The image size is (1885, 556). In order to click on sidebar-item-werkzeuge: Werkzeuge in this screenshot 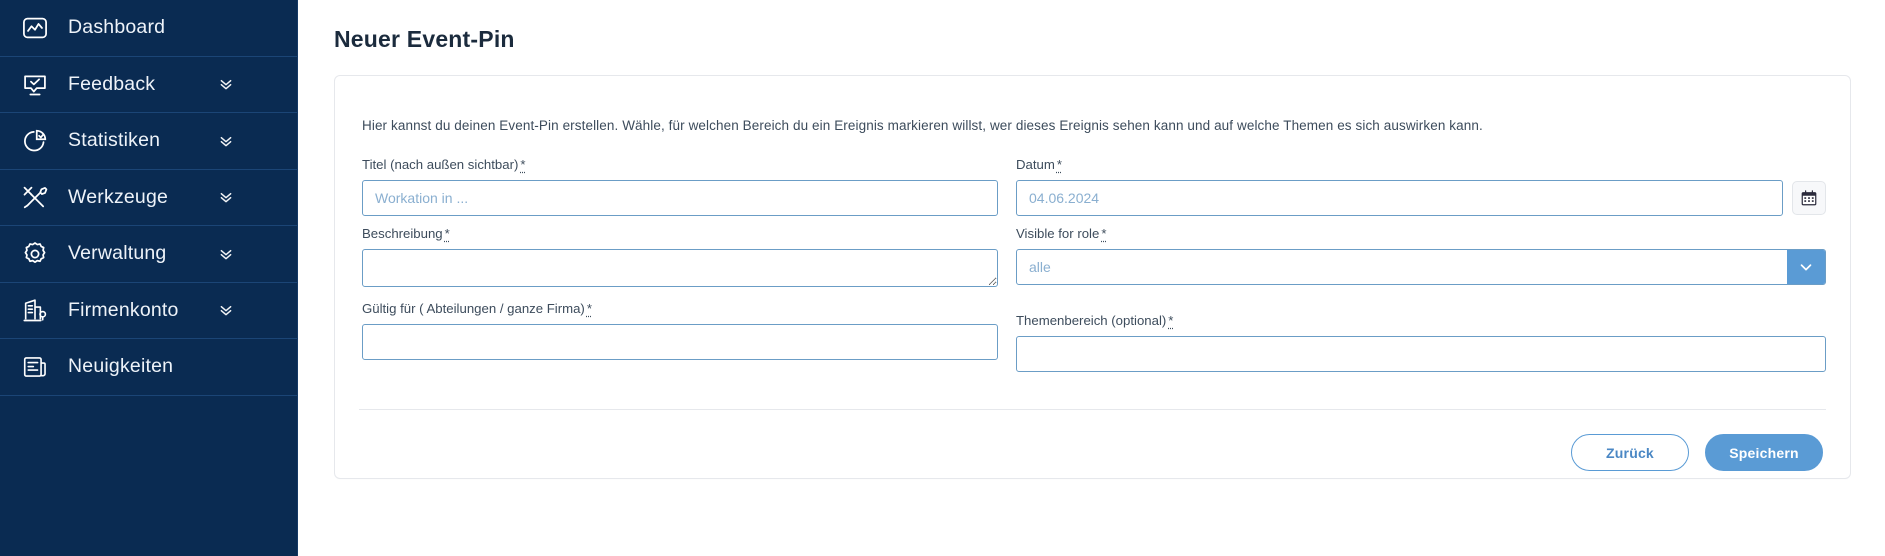, I will do `click(148, 198)`.